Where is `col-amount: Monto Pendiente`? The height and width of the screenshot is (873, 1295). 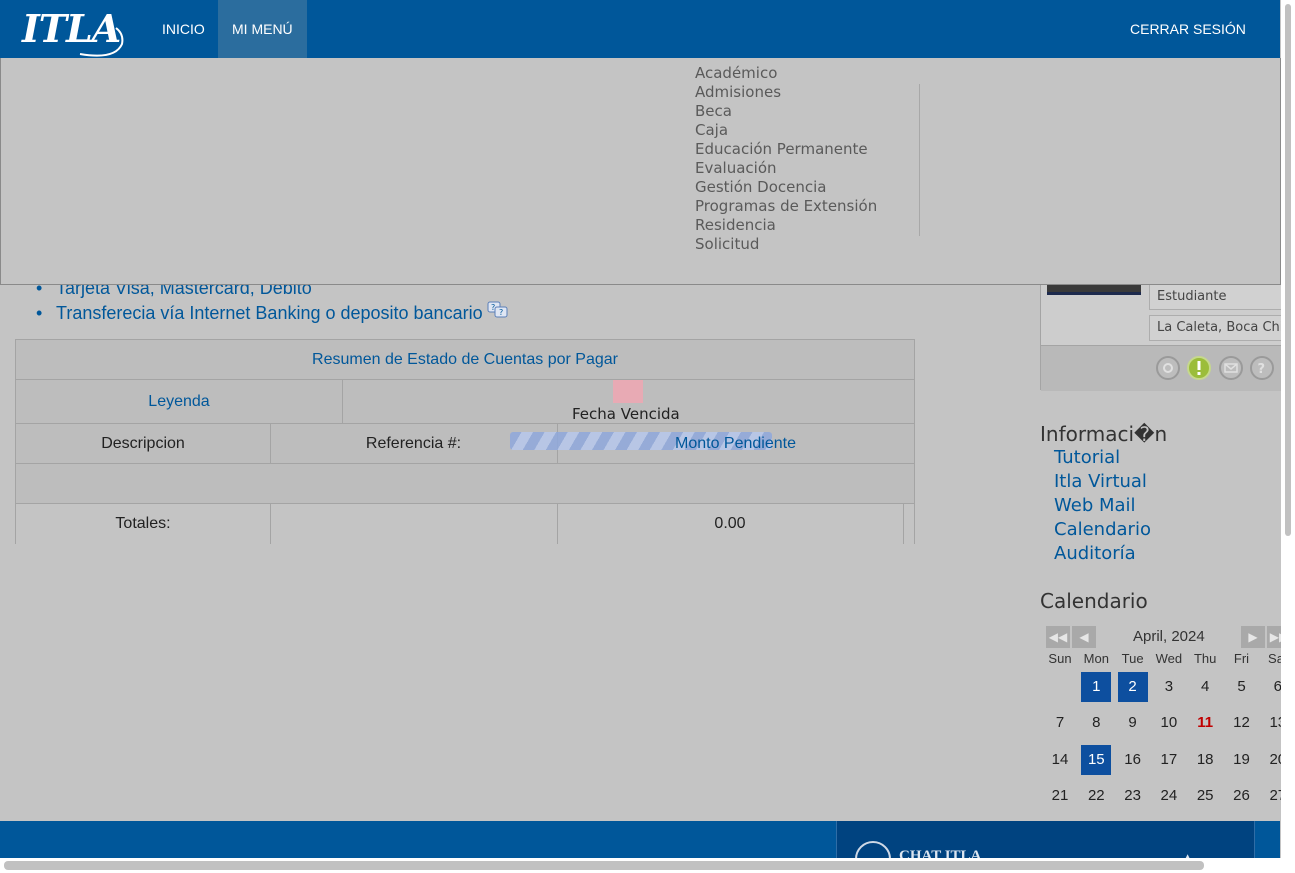
col-amount: Monto Pendiente is located at coordinates (735, 443).